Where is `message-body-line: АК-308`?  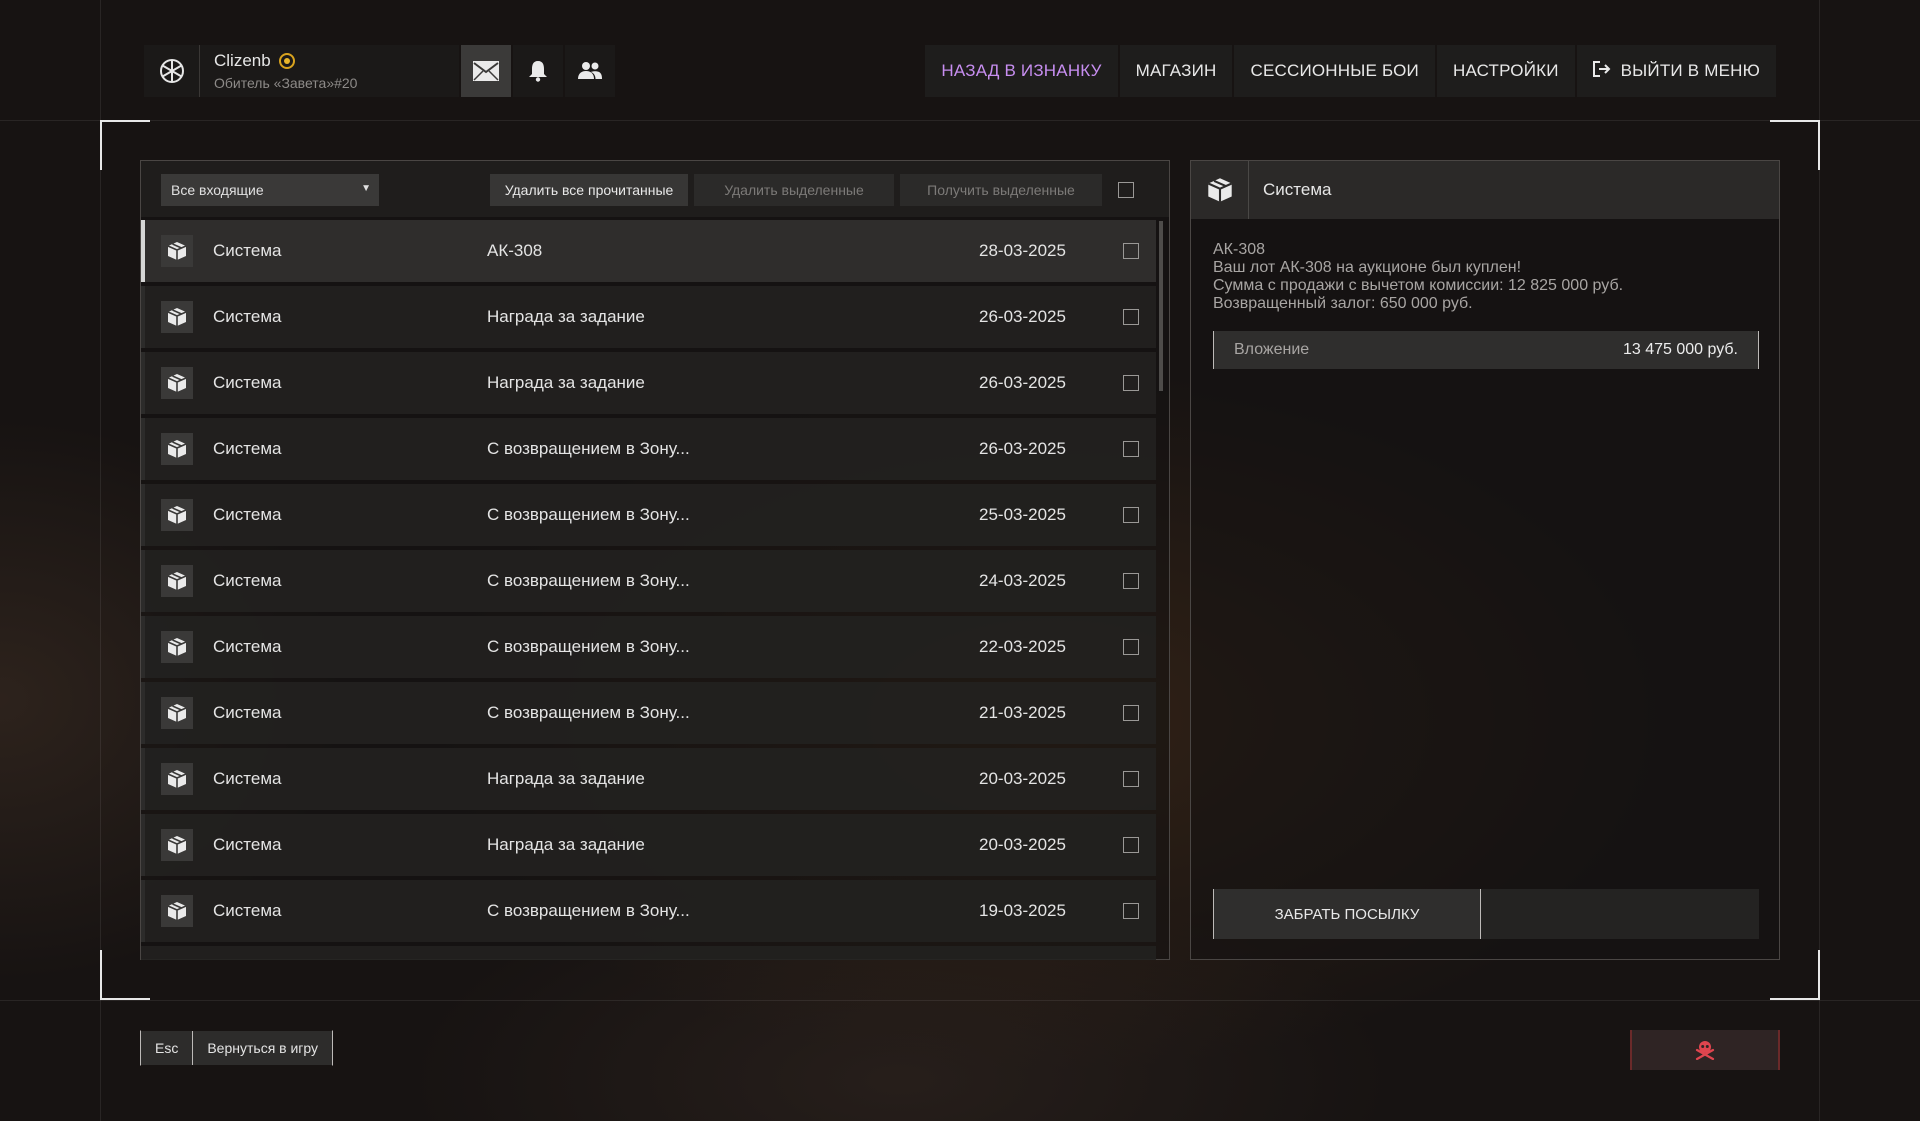 message-body-line: АК-308 is located at coordinates (1239, 249).